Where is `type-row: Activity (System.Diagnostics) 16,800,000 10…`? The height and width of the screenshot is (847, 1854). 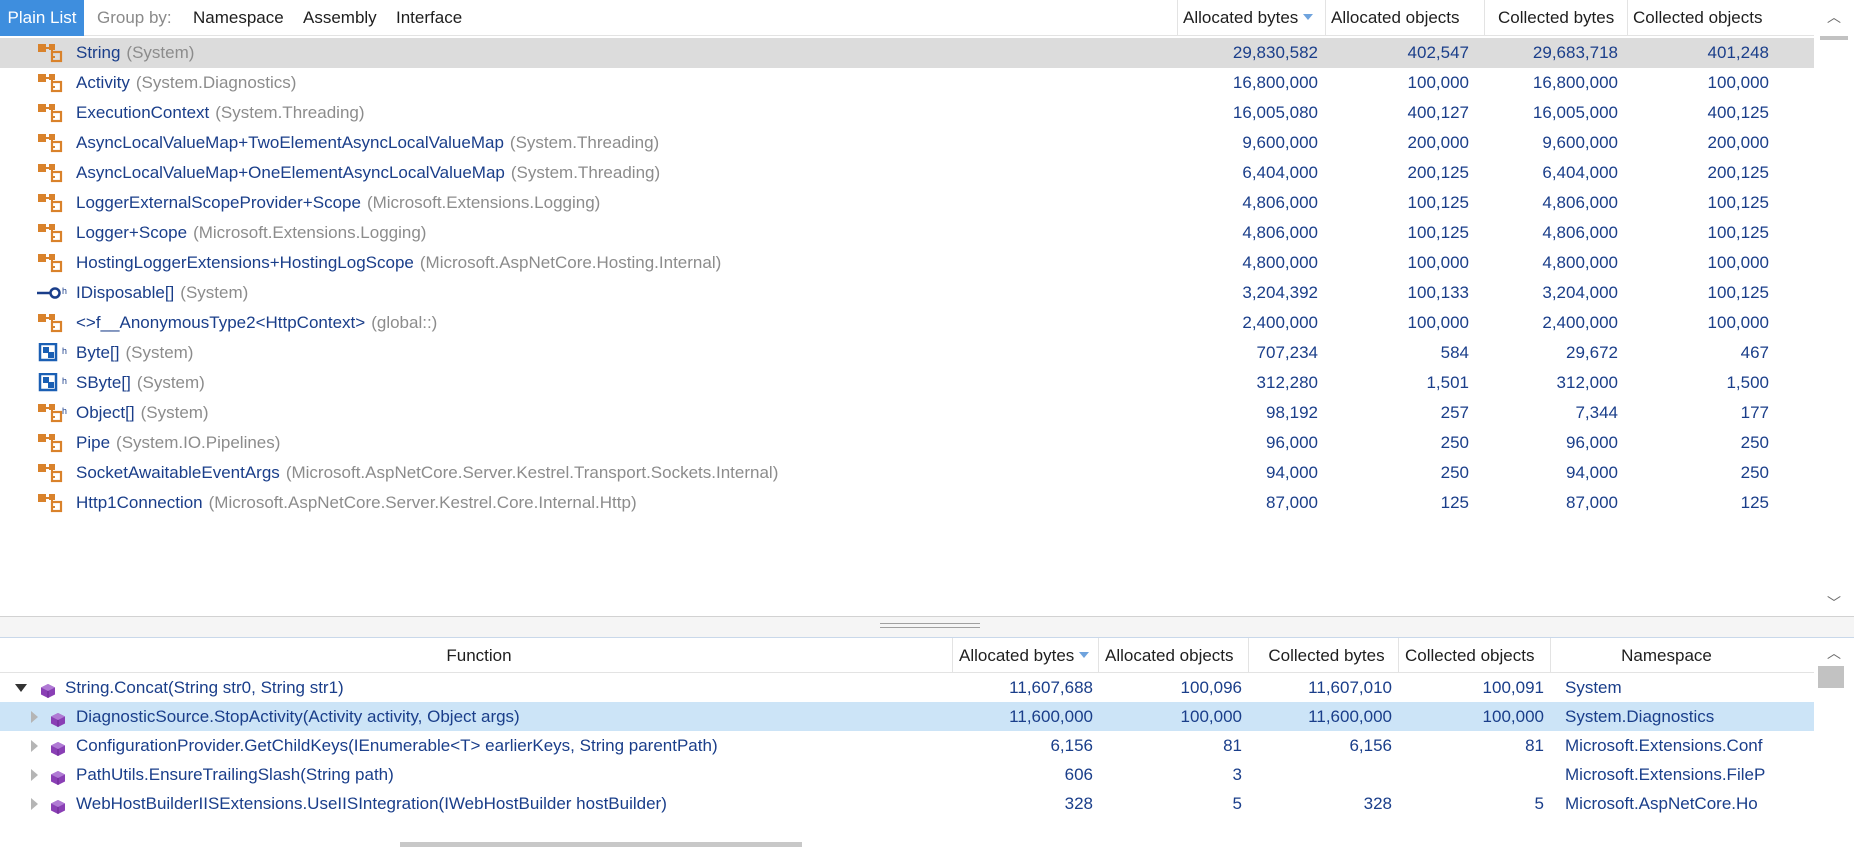
type-row: Activity (System.Diagnostics) 16,800,000 10… is located at coordinates (907, 83).